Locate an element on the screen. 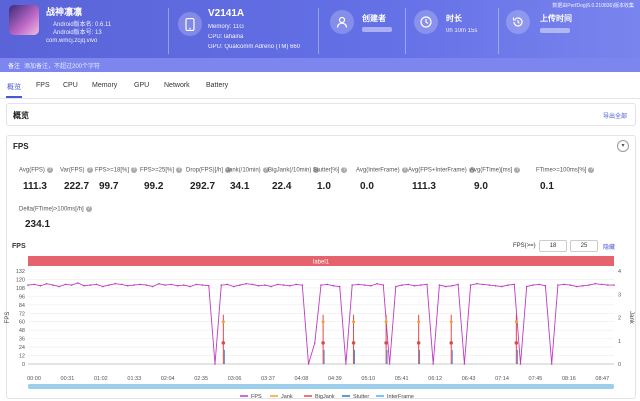 This screenshot has height=401, width=640. metric-value: 292.7 is located at coordinates (203, 186).